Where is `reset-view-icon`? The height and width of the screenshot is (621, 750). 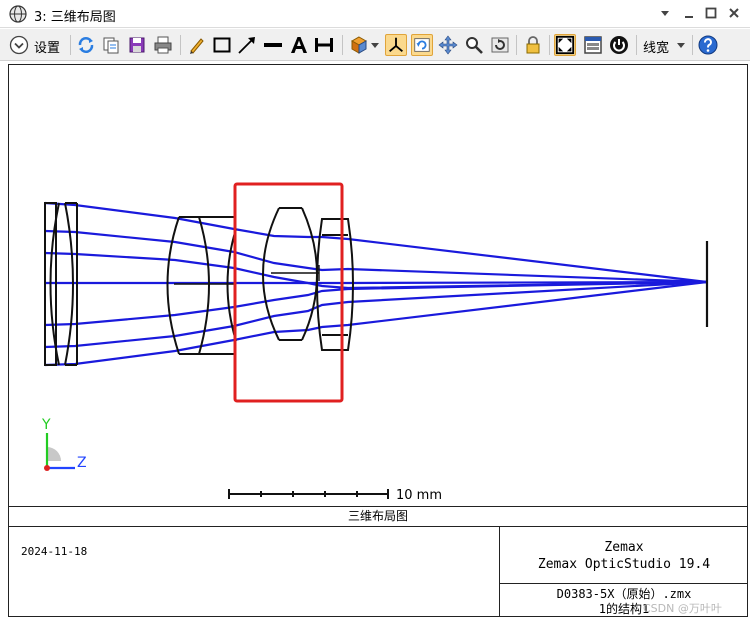 reset-view-icon is located at coordinates (500, 45).